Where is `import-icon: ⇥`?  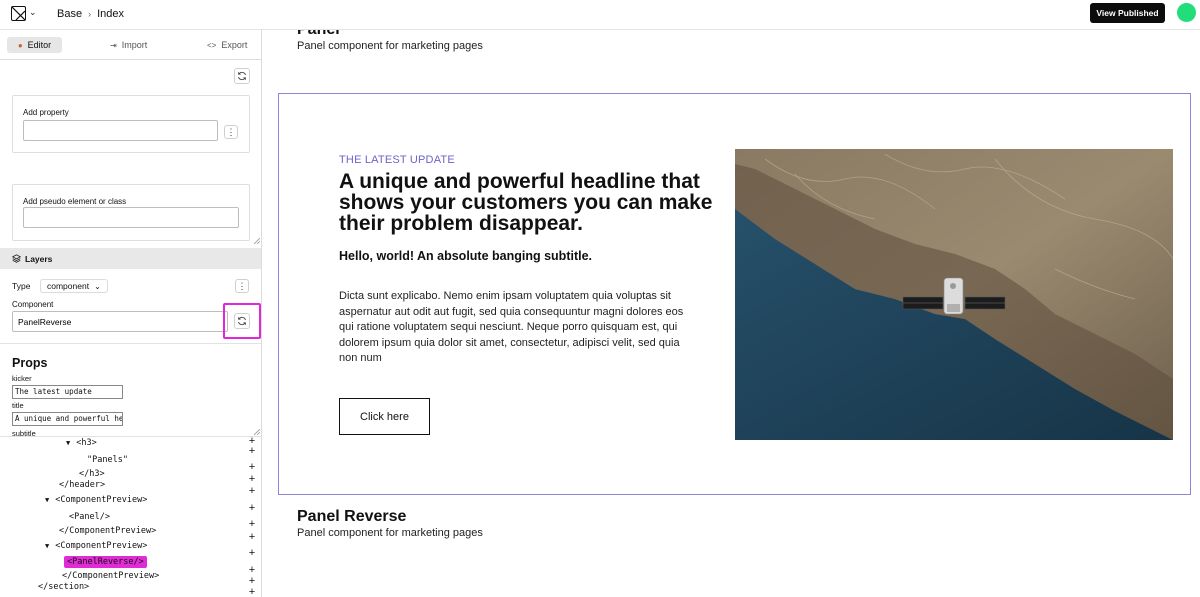 import-icon: ⇥ is located at coordinates (113, 45).